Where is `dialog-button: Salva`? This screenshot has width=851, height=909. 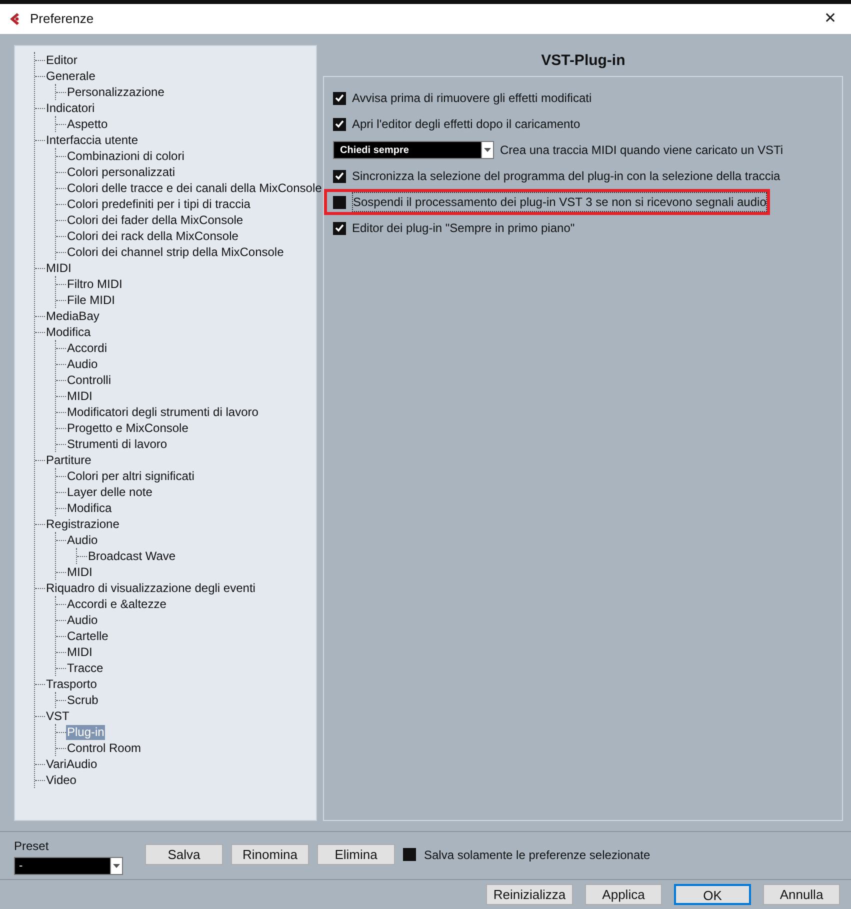 dialog-button: Salva is located at coordinates (184, 854).